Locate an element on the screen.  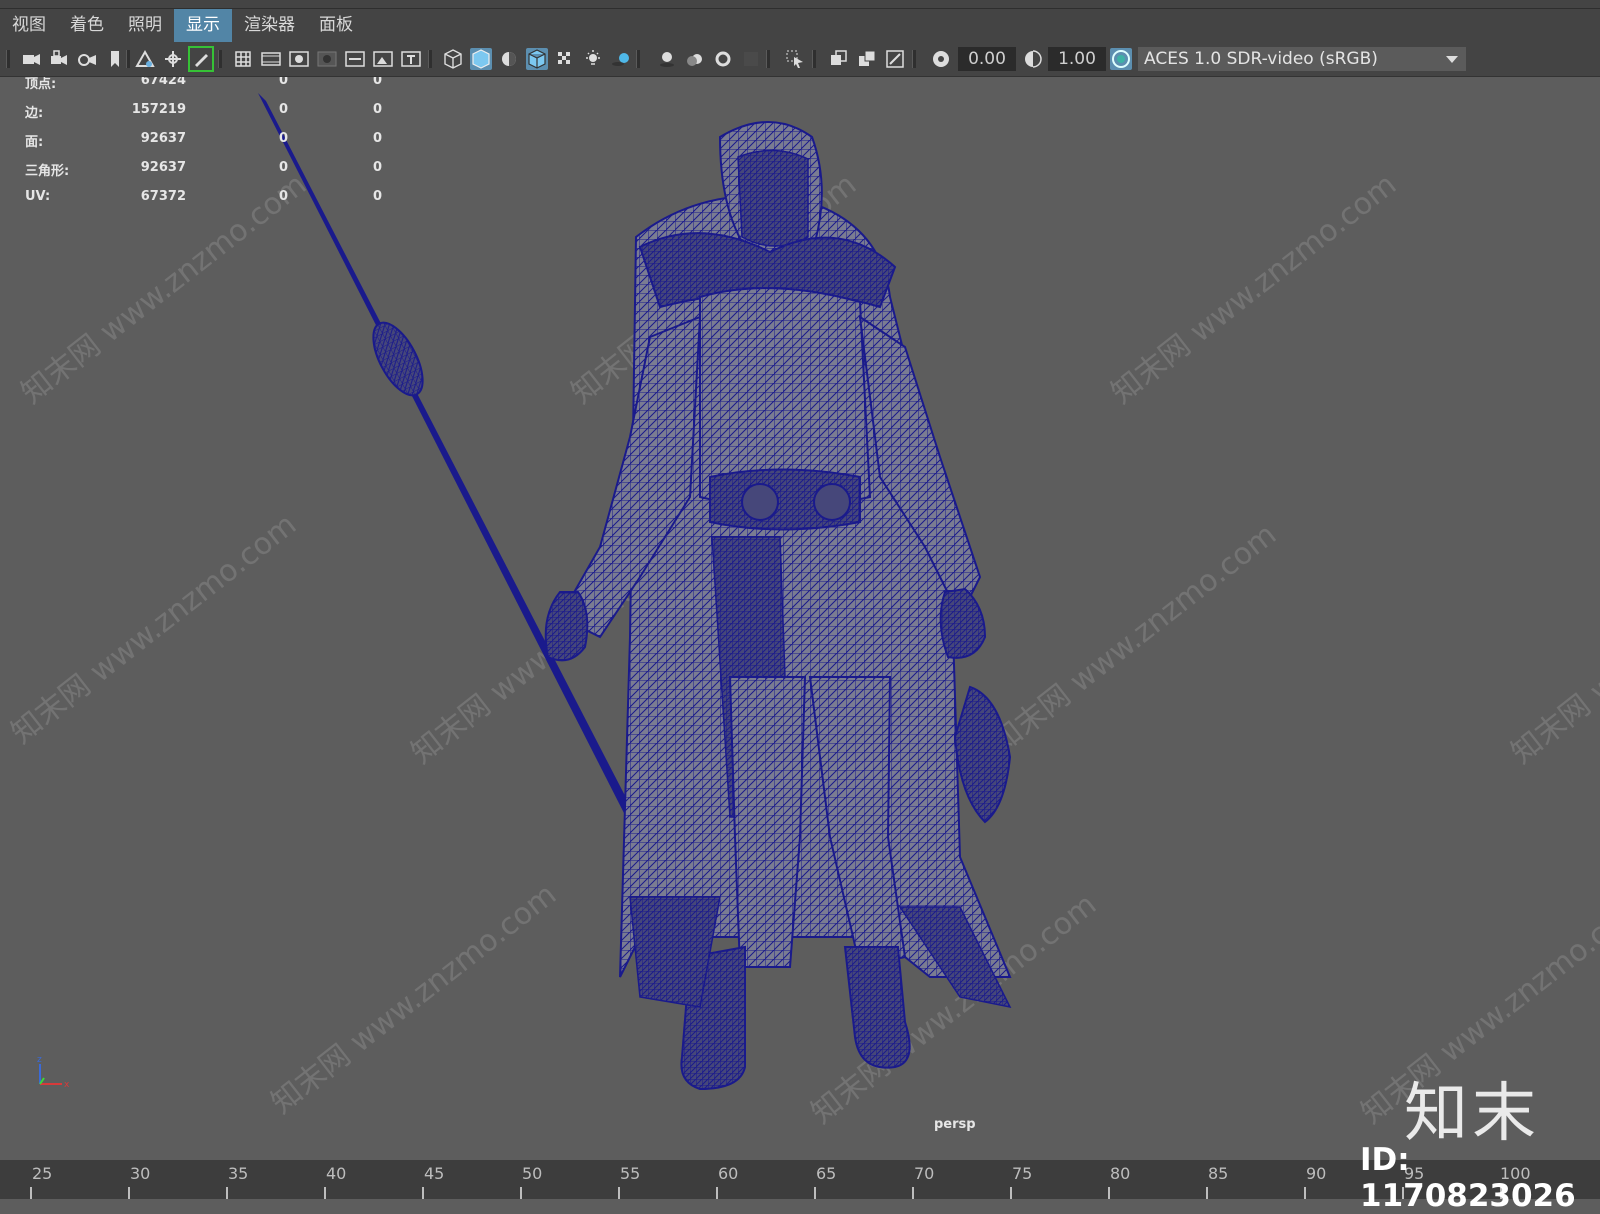
field-chart-icon is located at coordinates (355, 59).